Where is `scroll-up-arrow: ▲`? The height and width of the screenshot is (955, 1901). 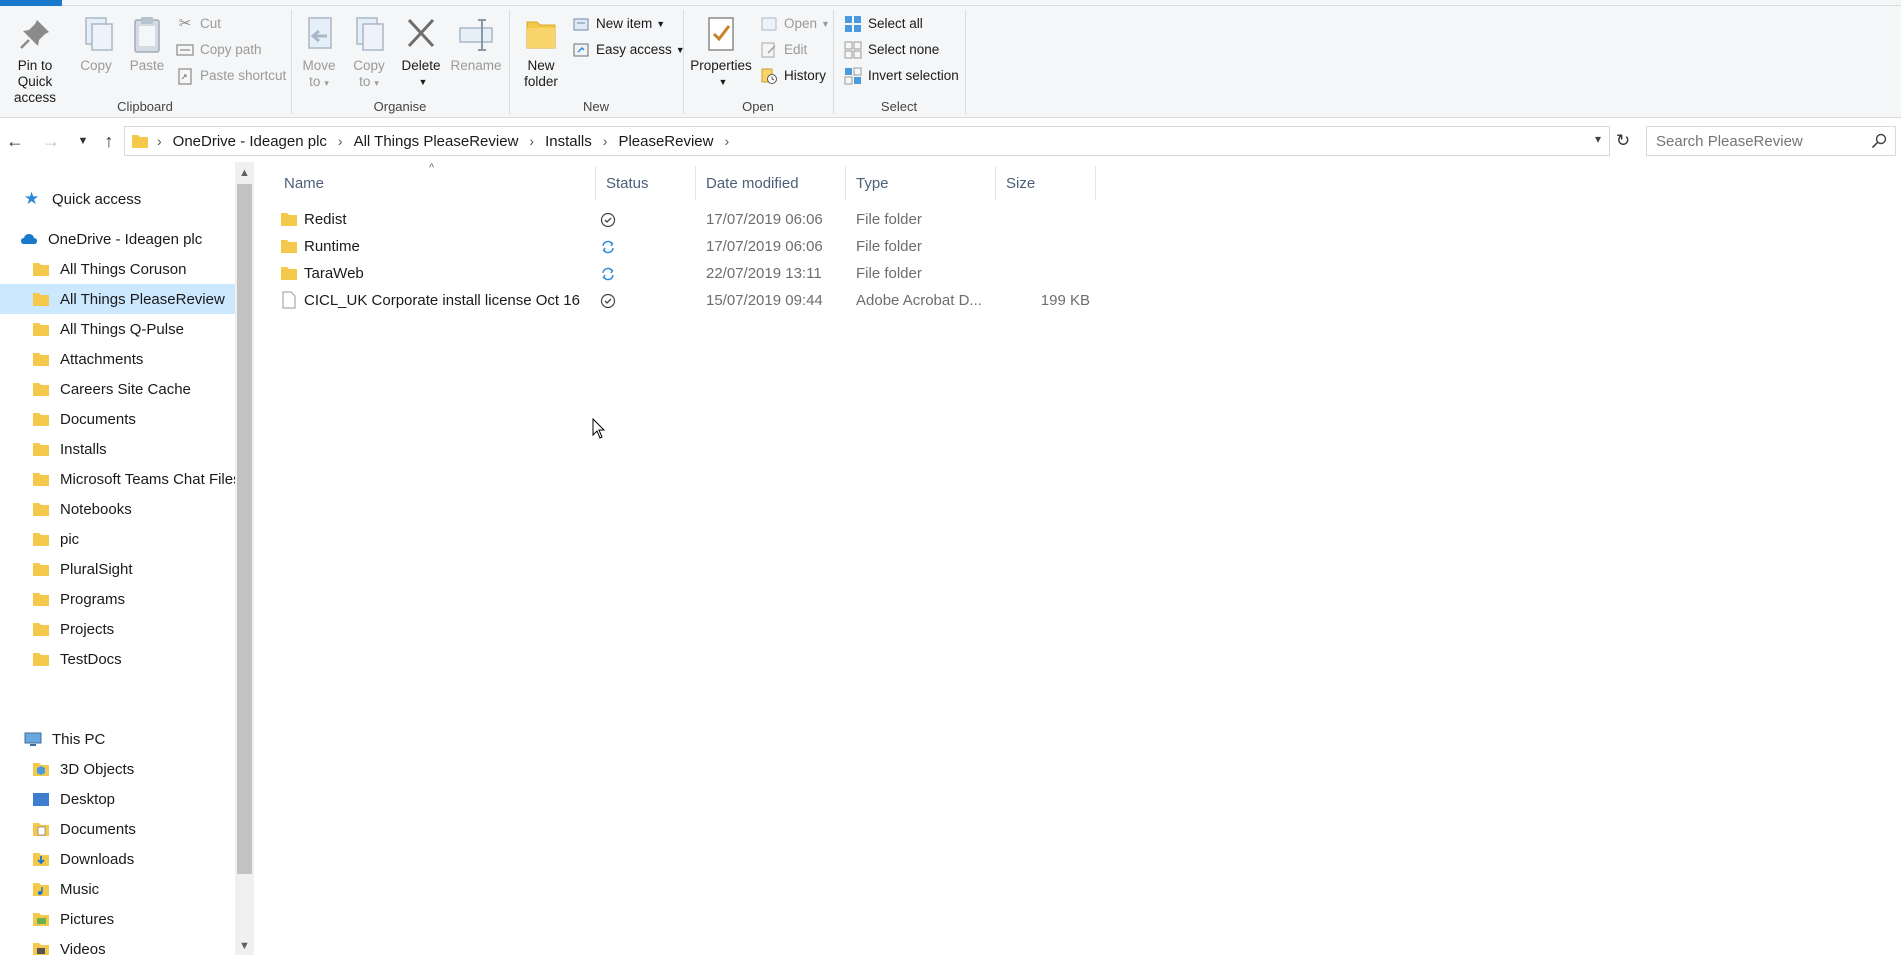 scroll-up-arrow: ▲ is located at coordinates (244, 173).